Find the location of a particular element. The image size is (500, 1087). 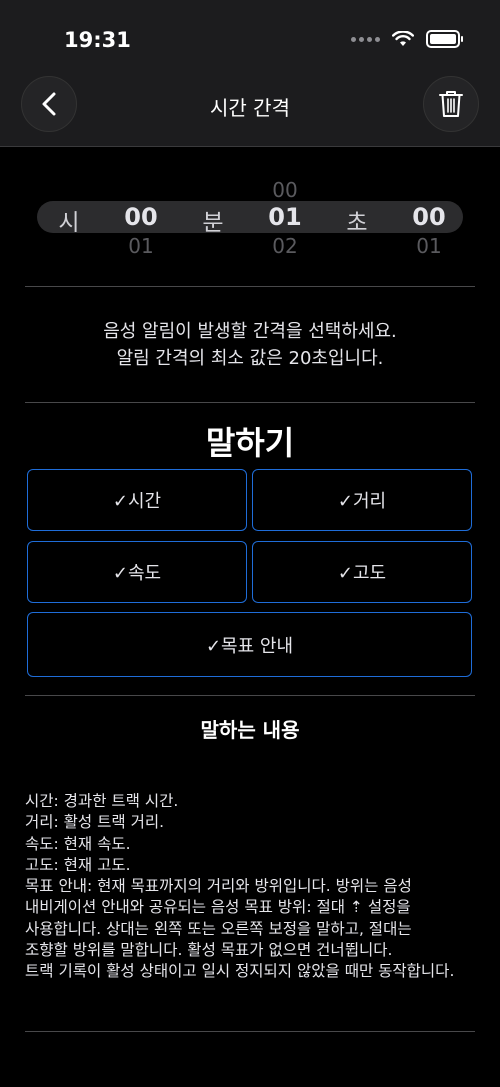

trash-icon is located at coordinates (451, 104).